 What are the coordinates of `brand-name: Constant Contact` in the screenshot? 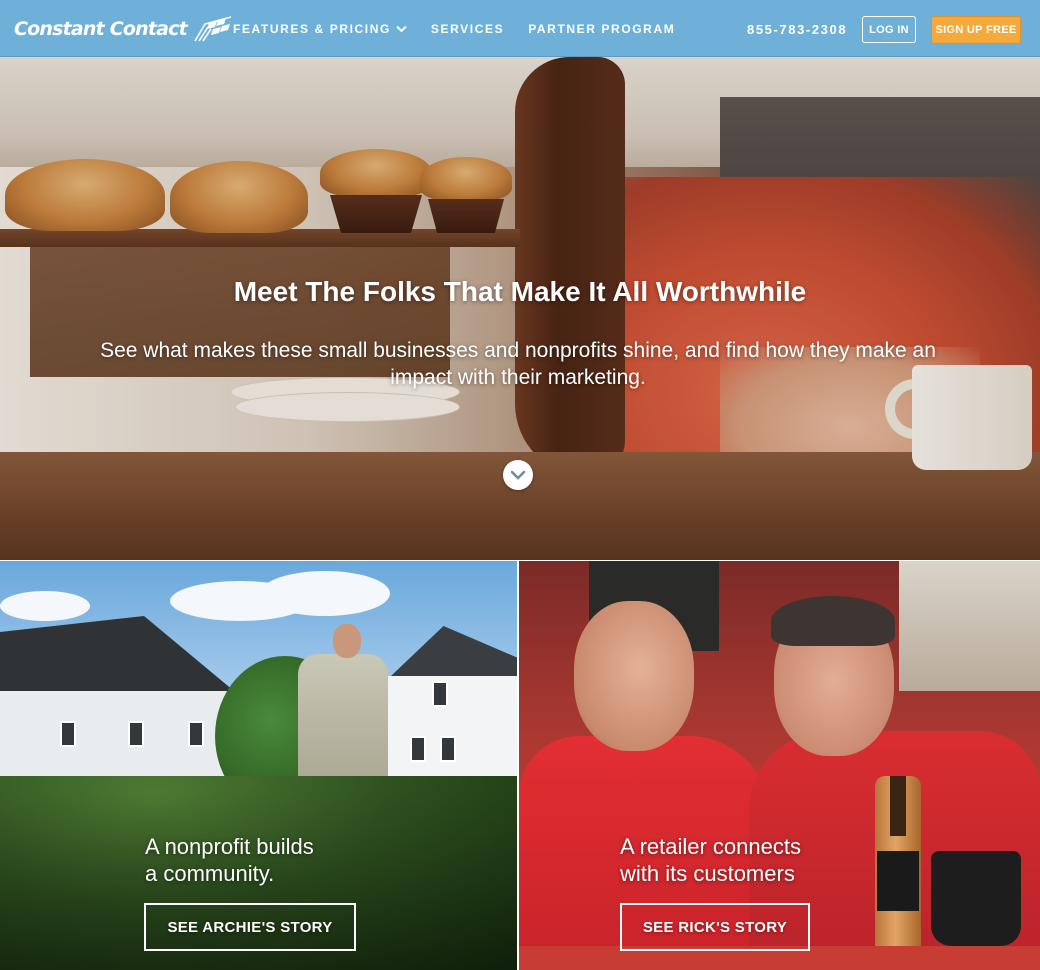 It's located at (101, 29).